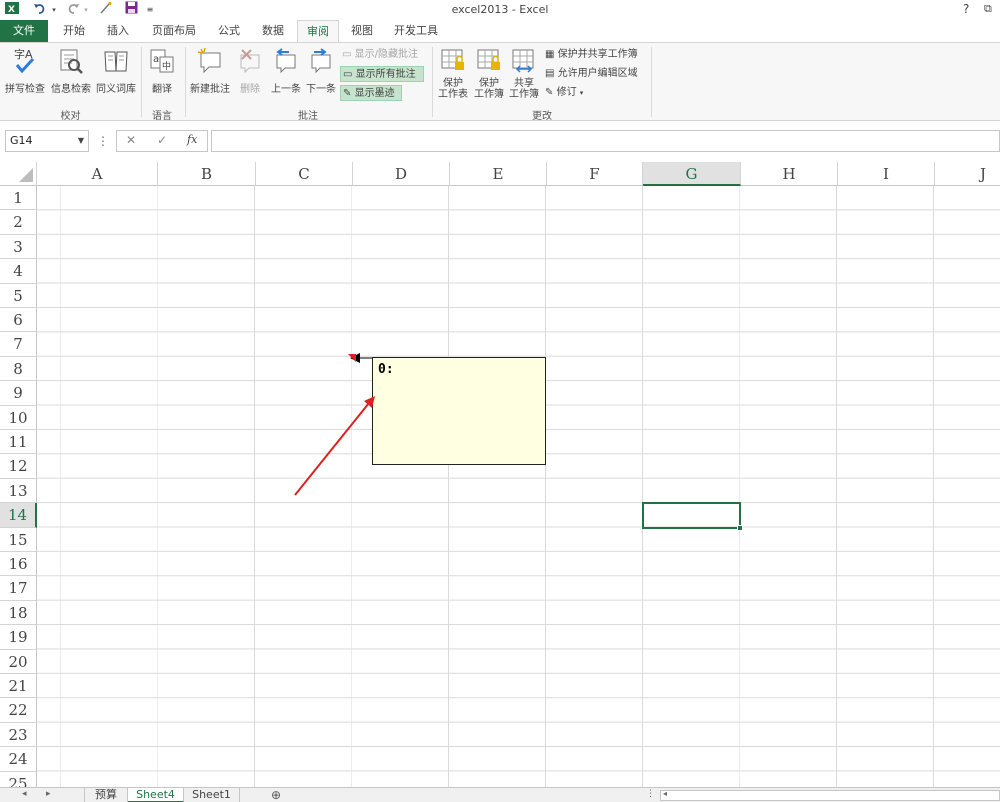  I want to click on window-title: excel2013 - Excel, so click(500, 9).